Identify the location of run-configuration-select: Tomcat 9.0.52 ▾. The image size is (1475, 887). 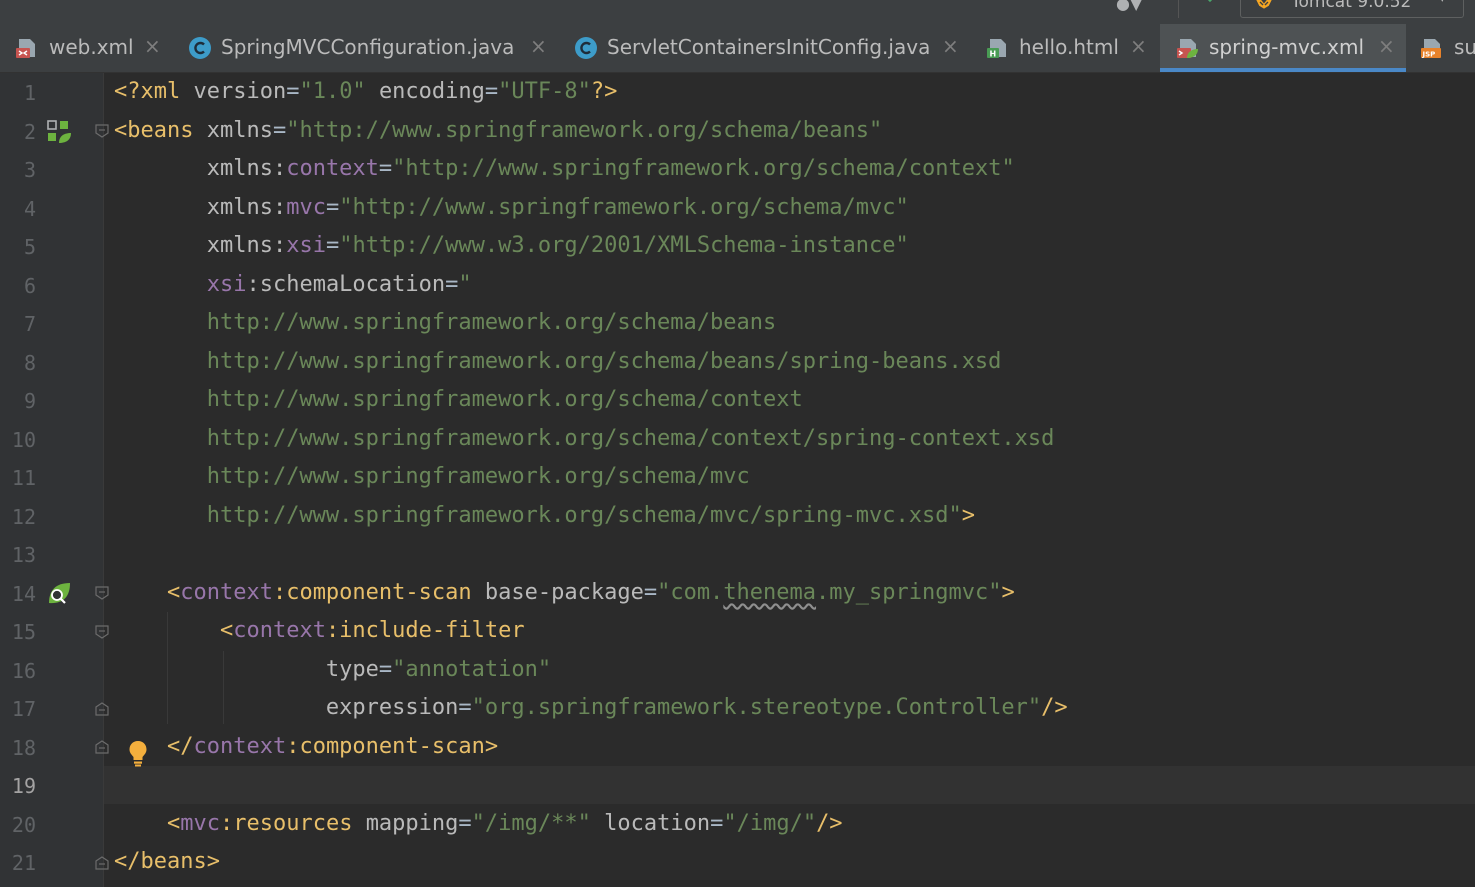
(1352, 9).